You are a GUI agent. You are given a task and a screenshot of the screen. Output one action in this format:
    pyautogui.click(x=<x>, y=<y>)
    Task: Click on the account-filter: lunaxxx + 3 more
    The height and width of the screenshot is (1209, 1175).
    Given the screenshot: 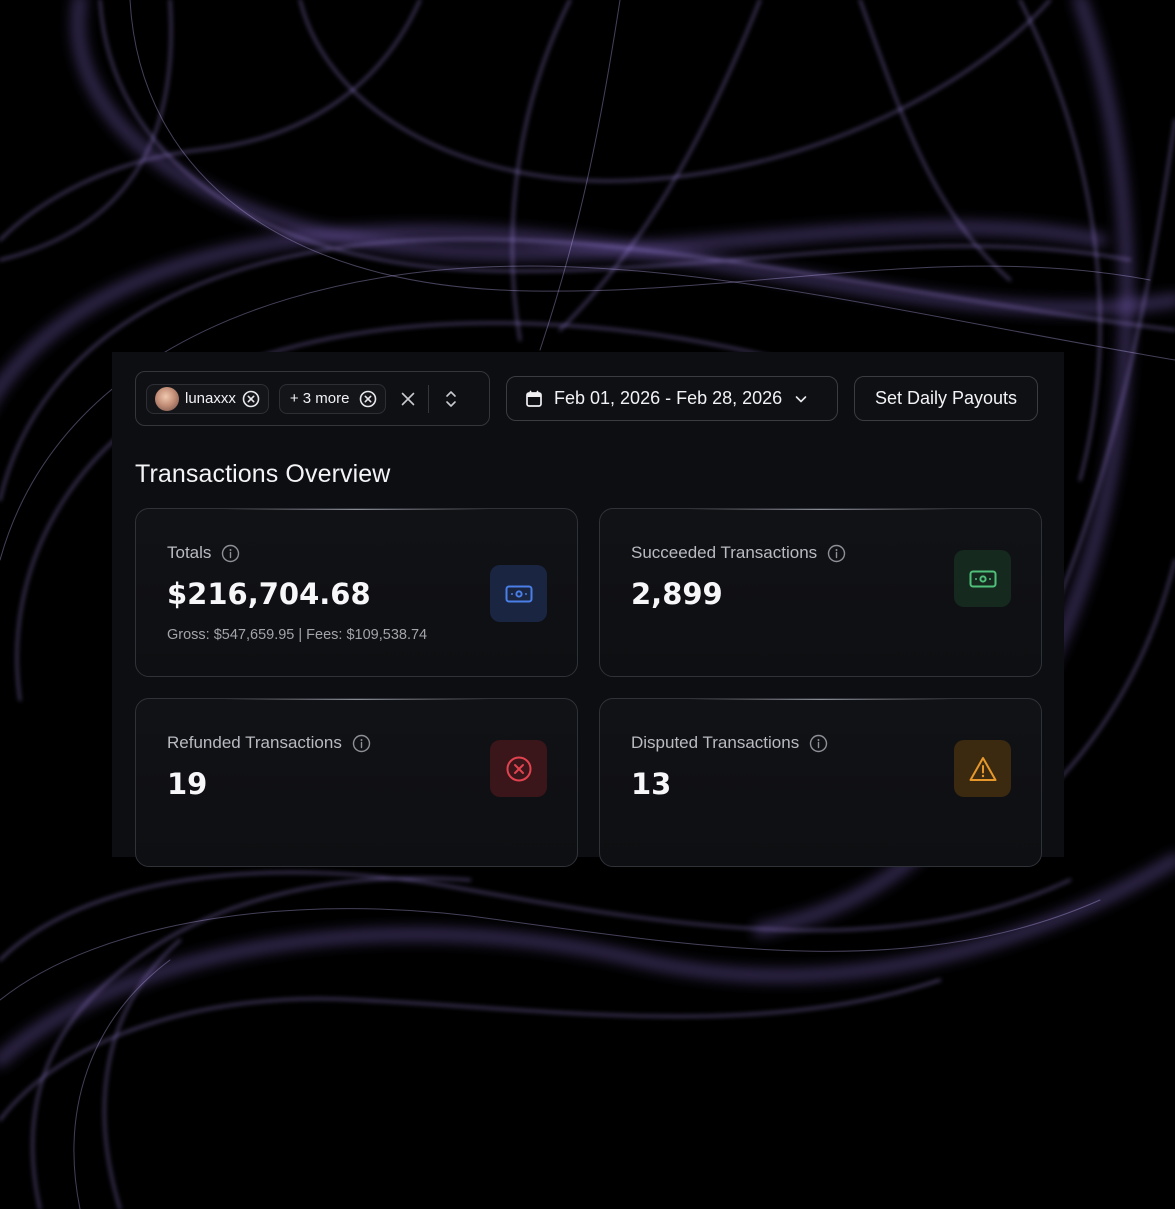 What is the action you would take?
    pyautogui.click(x=312, y=398)
    